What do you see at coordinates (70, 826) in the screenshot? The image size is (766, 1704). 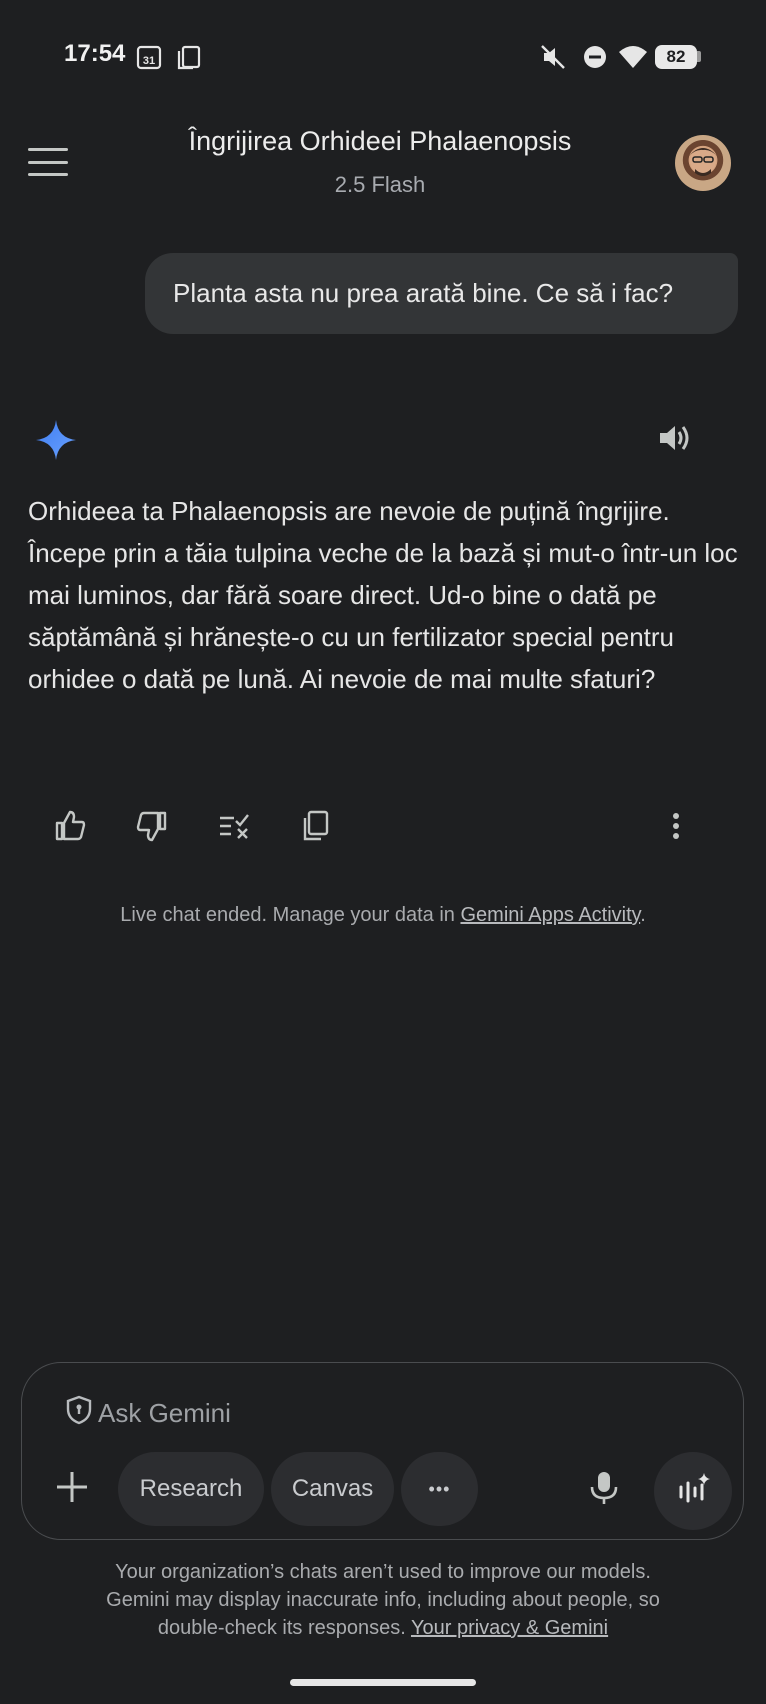 I see `thumbs-up-icon` at bounding box center [70, 826].